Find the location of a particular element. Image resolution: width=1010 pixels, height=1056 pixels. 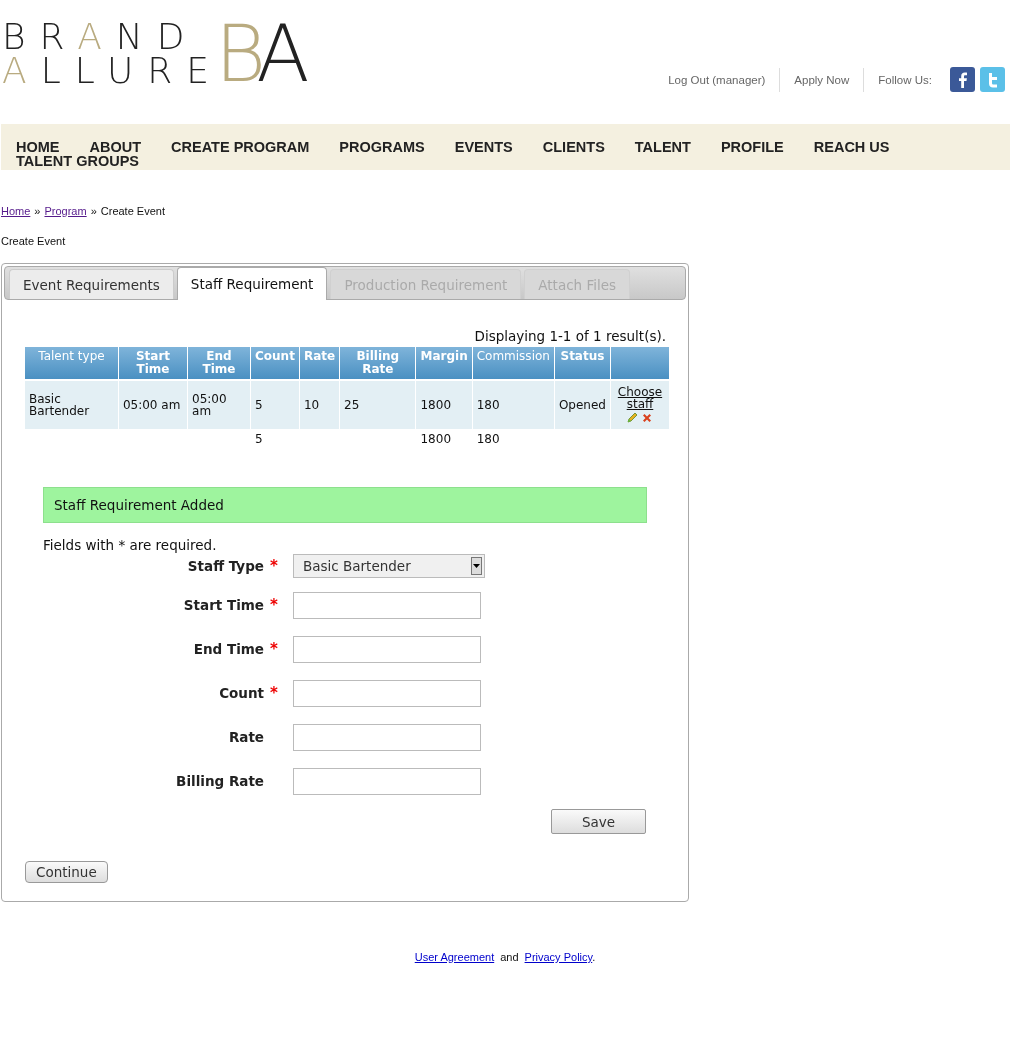

field-label: Billing Rate is located at coordinates (220, 781).